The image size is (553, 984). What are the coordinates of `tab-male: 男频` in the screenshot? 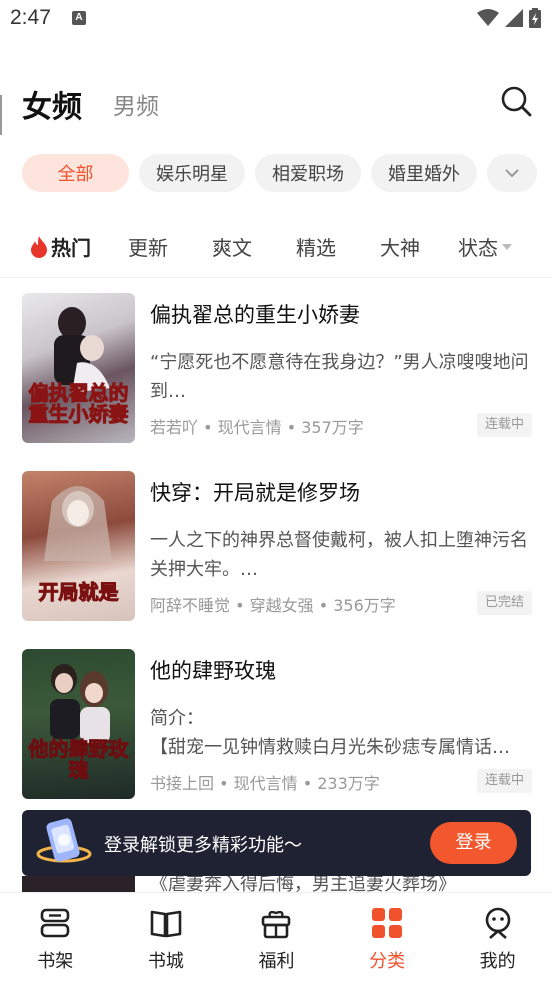 It's located at (136, 104).